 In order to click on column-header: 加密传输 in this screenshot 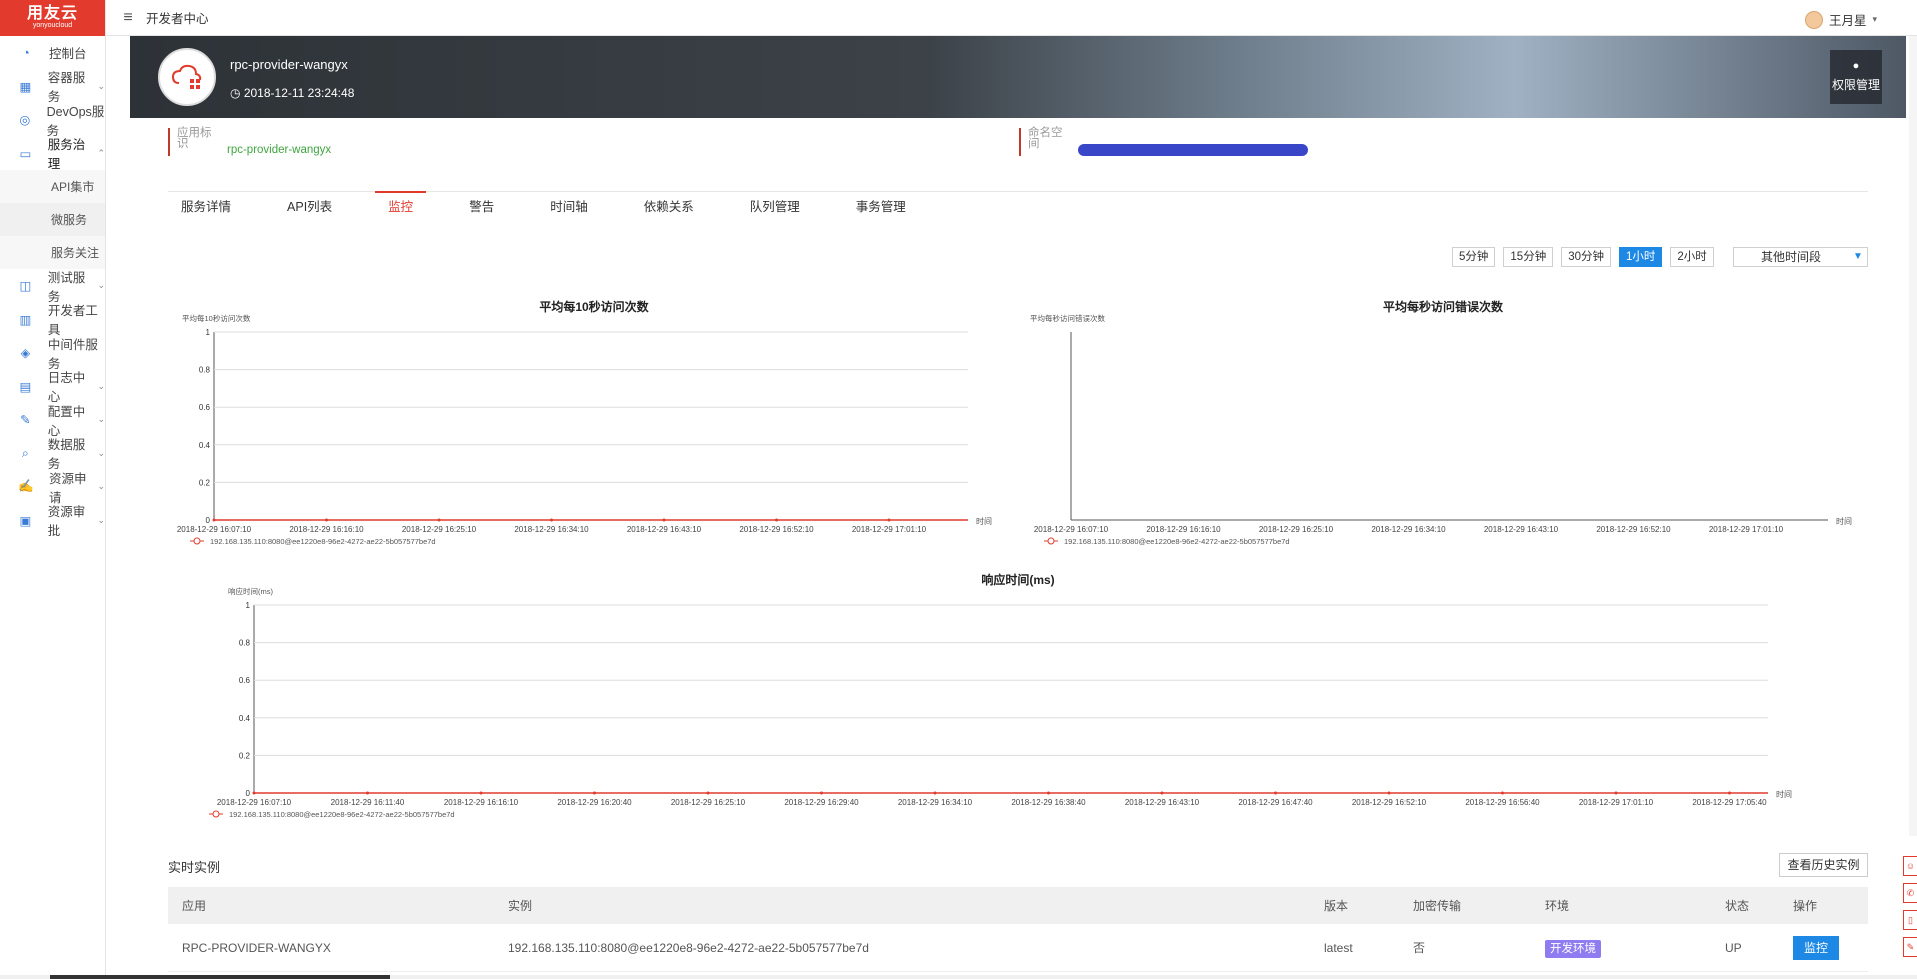, I will do `click(1437, 906)`.